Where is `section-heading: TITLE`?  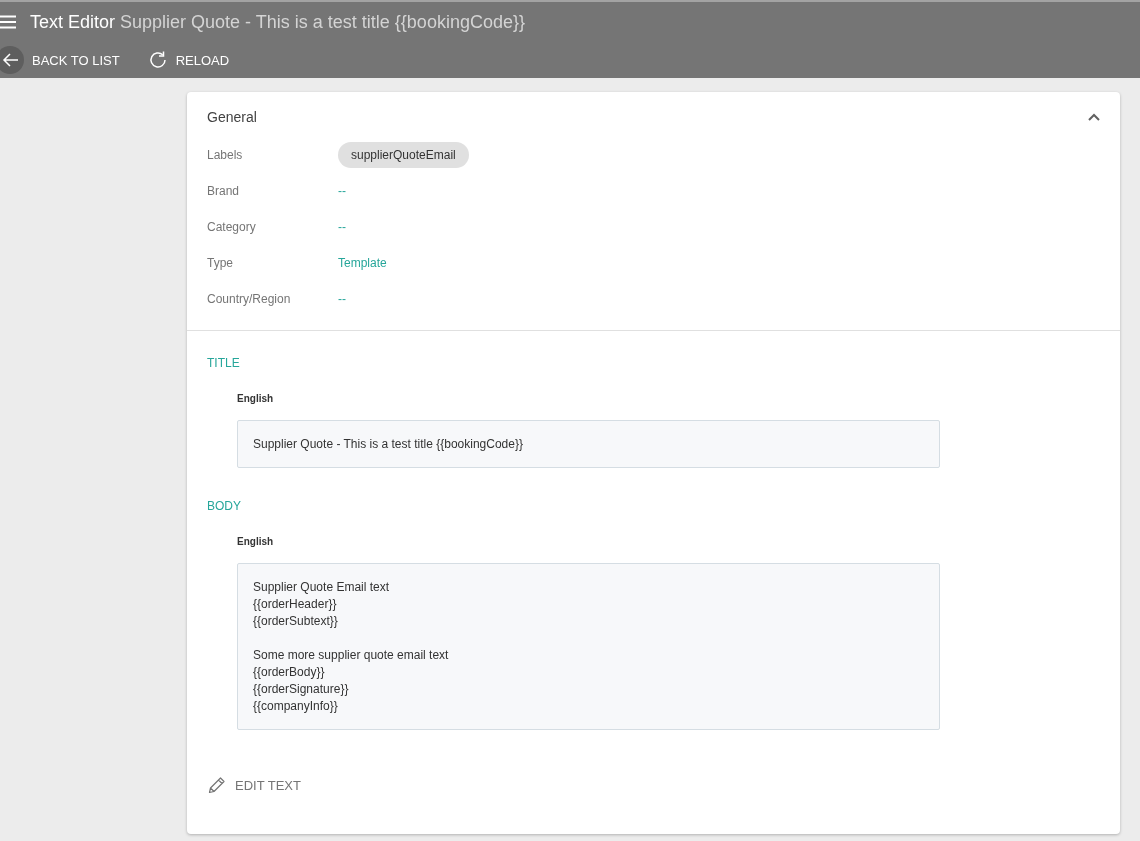 section-heading: TITLE is located at coordinates (223, 363).